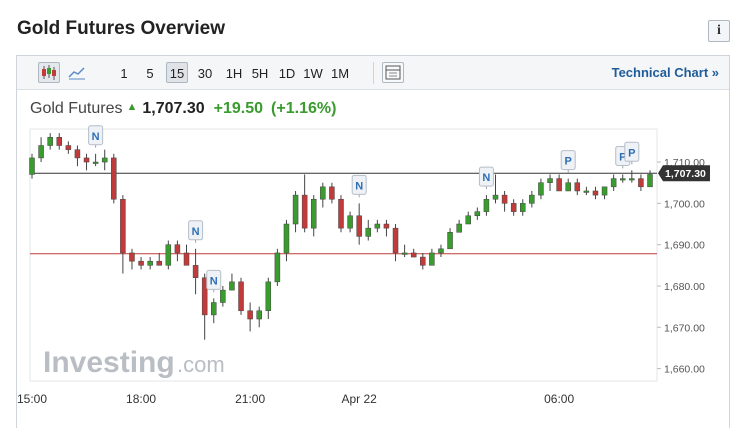 The width and height of the screenshot is (737, 428). Describe the element at coordinates (685, 174) in the screenshot. I see `last-price-label: 1,707.30` at that location.